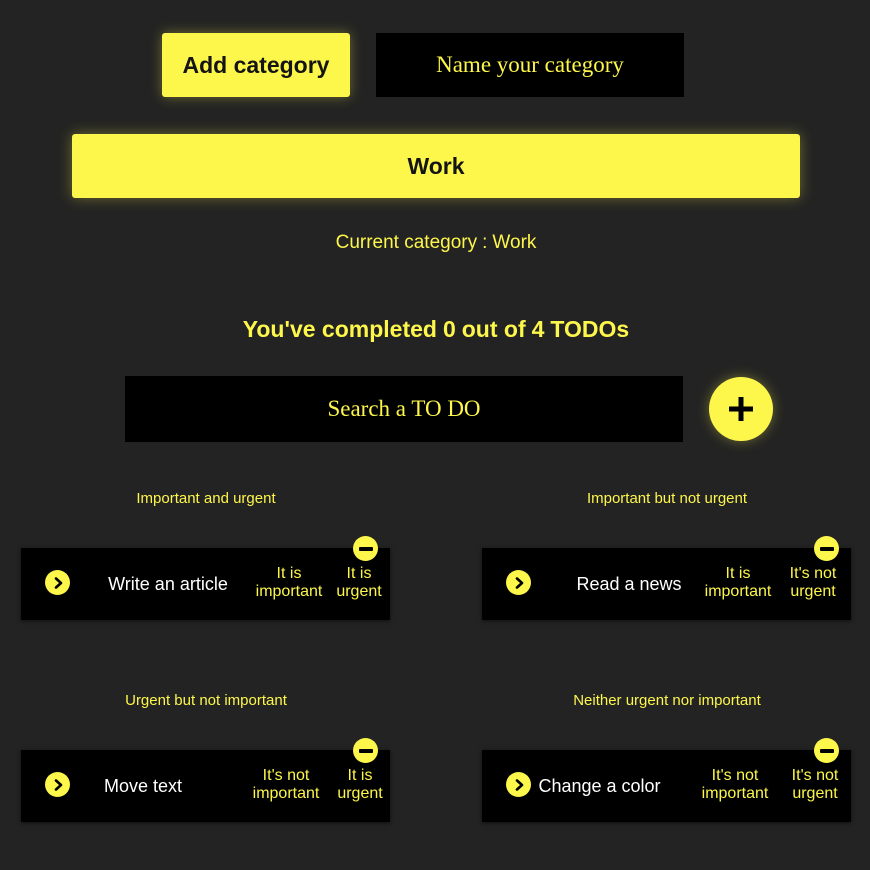  What do you see at coordinates (590, 329) in the screenshot?
I see `progress-suffix: TODOs` at bounding box center [590, 329].